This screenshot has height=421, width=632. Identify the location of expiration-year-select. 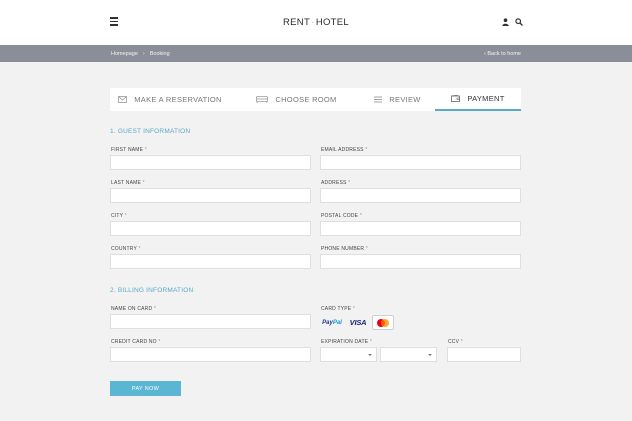
(408, 354).